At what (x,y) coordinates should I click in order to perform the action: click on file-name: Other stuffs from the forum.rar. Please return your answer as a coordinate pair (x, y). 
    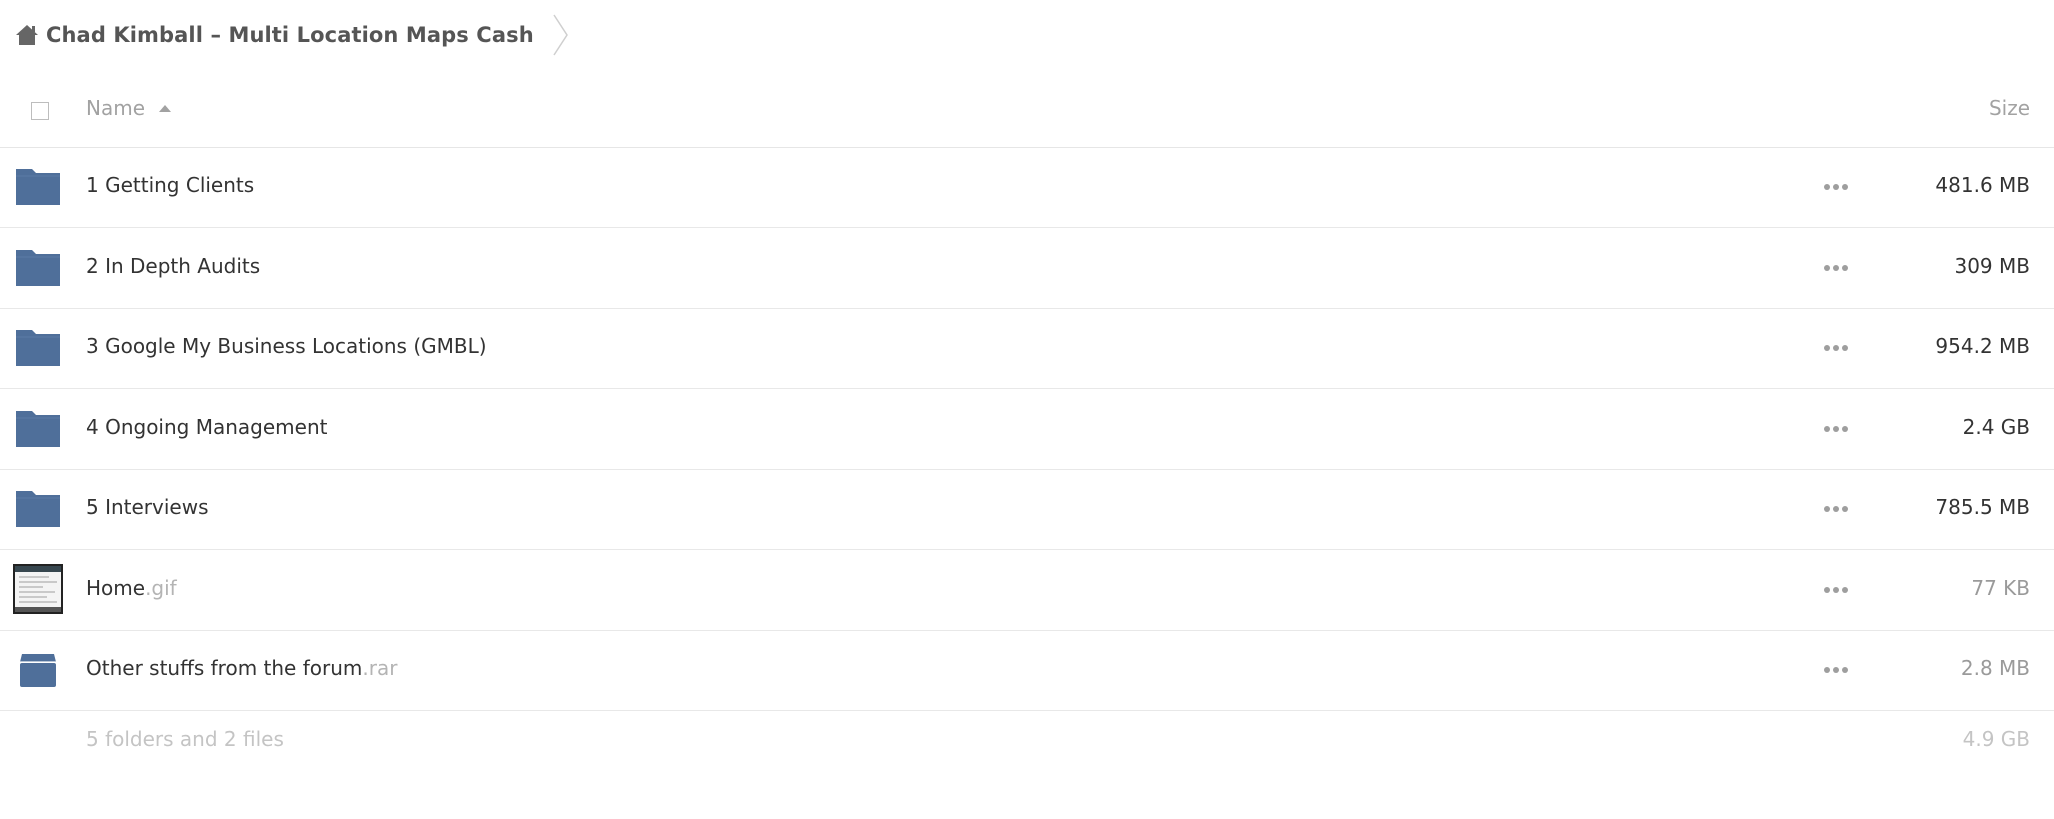
    Looking at the image, I should click on (241, 668).